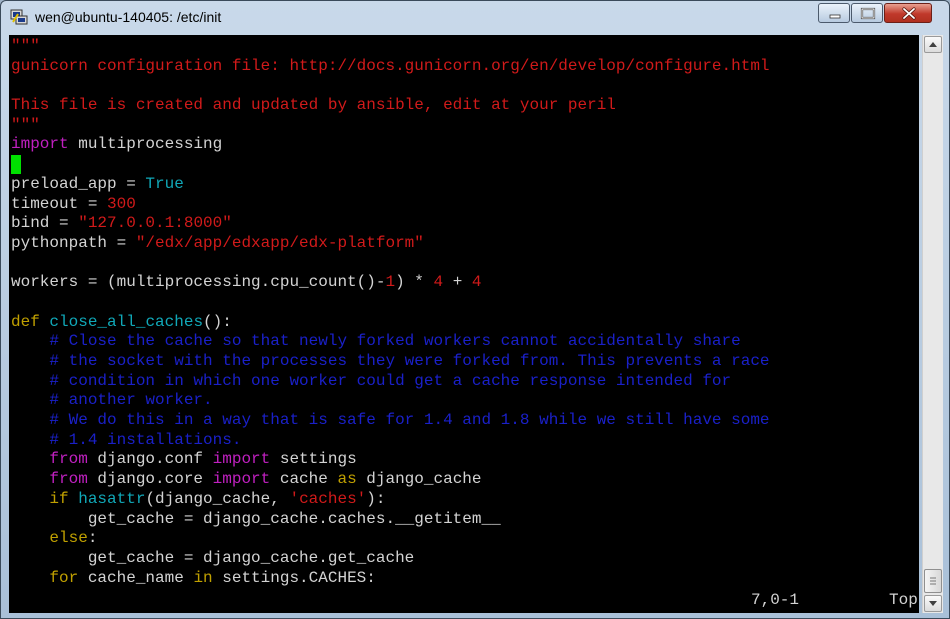  What do you see at coordinates (475, 18) in the screenshot?
I see `title-bar: wen@ubuntu-140405: /etc/init` at bounding box center [475, 18].